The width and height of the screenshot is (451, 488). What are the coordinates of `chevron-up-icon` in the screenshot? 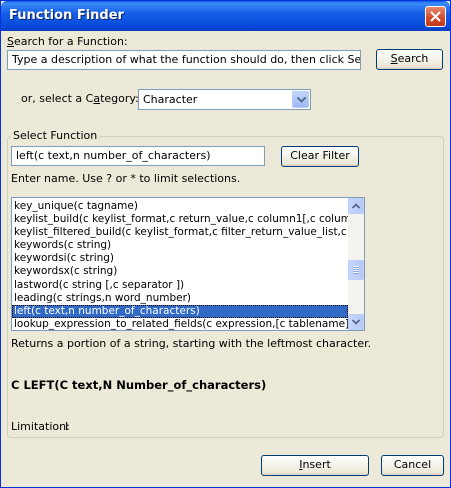 It's located at (356, 206).